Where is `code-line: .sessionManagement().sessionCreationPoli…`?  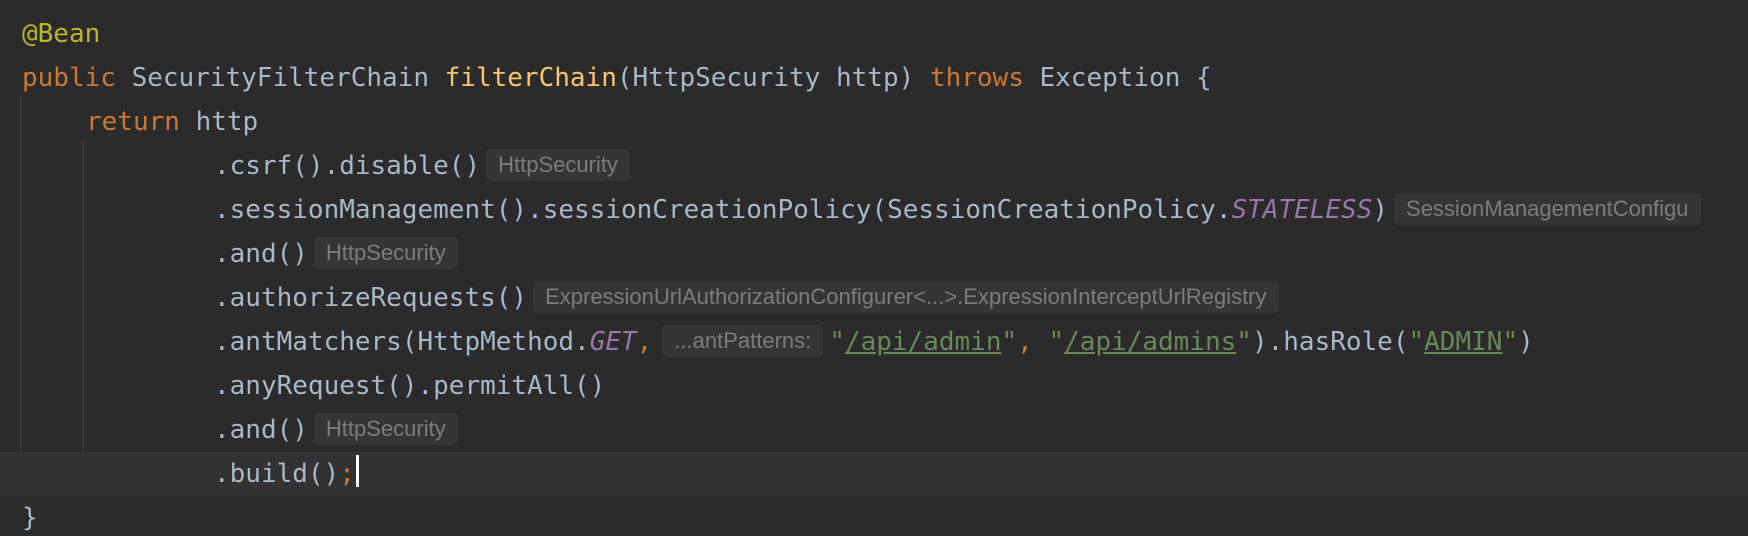 code-line: .sessionManagement().sessionCreationPoli… is located at coordinates (874, 210).